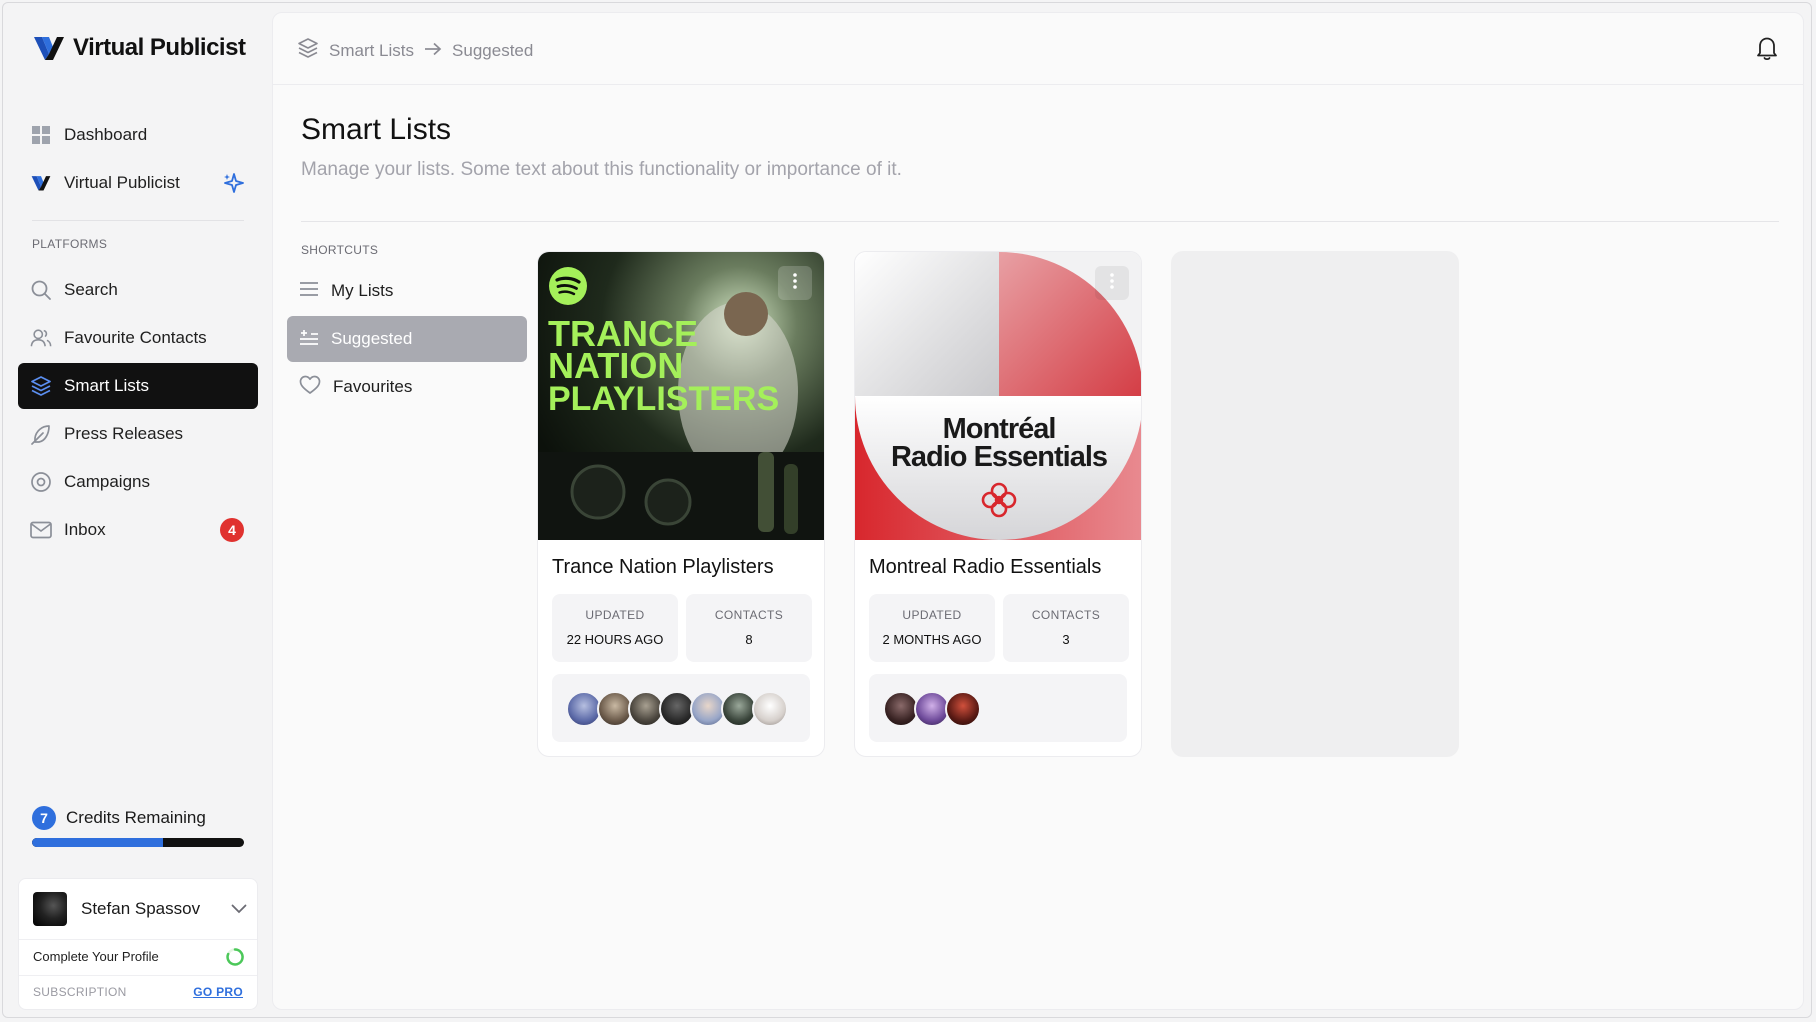 The height and width of the screenshot is (1022, 1816). What do you see at coordinates (107, 385) in the screenshot?
I see `sidebar-item-label: Smart Lists` at bounding box center [107, 385].